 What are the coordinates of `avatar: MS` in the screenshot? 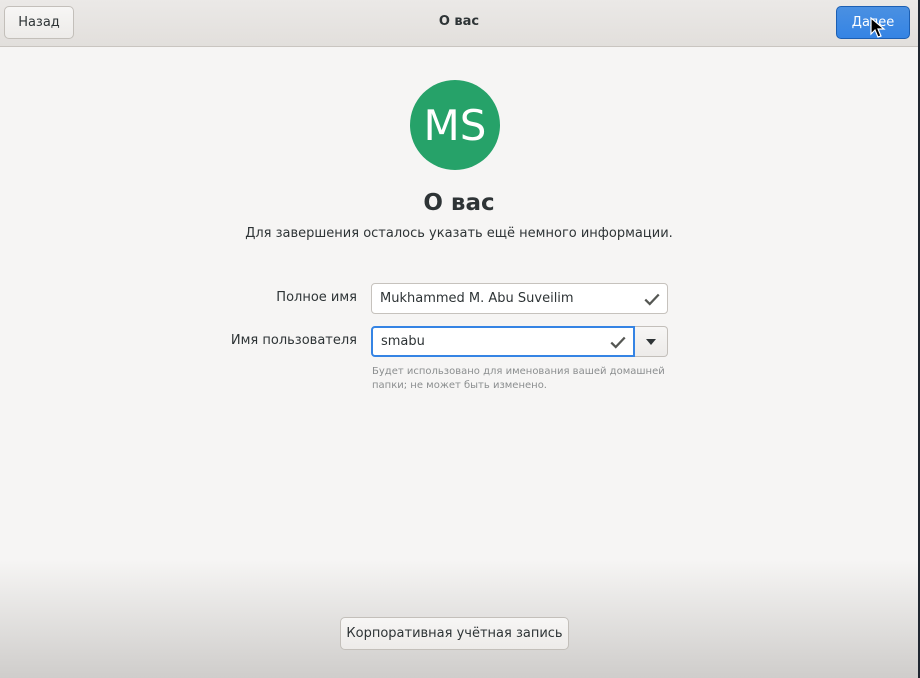 It's located at (455, 125).